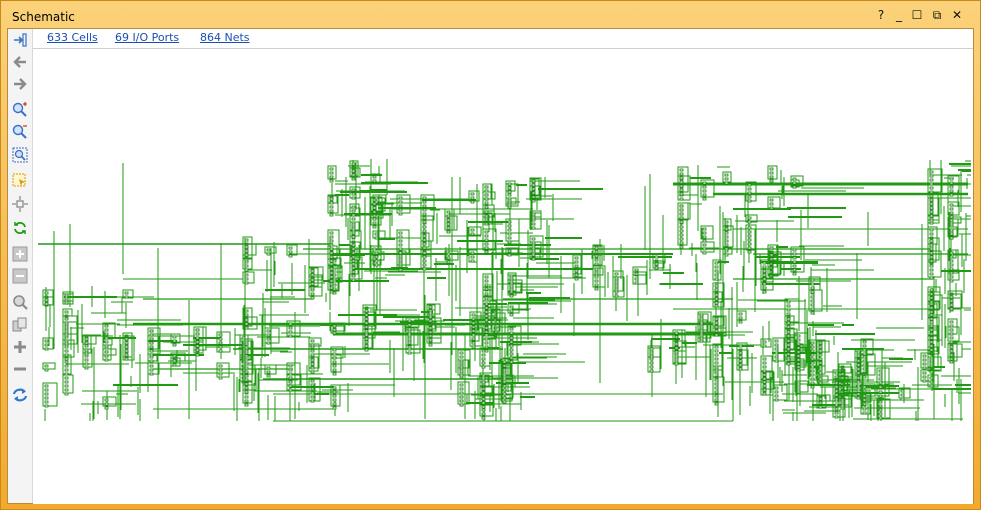 This screenshot has width=981, height=510. Describe the element at coordinates (881, 15) in the screenshot. I see `help-button: ?` at that location.